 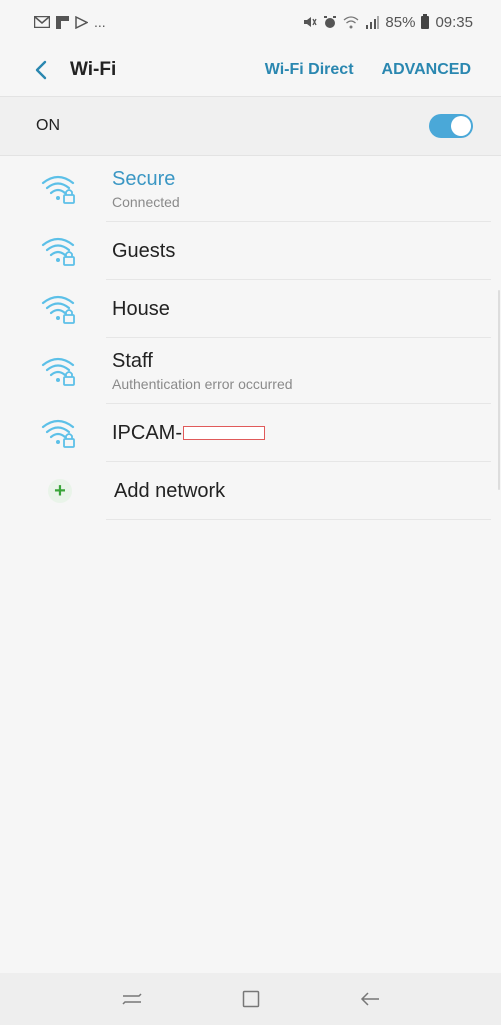 What do you see at coordinates (48, 125) in the screenshot?
I see `master-switch-label: ON` at bounding box center [48, 125].